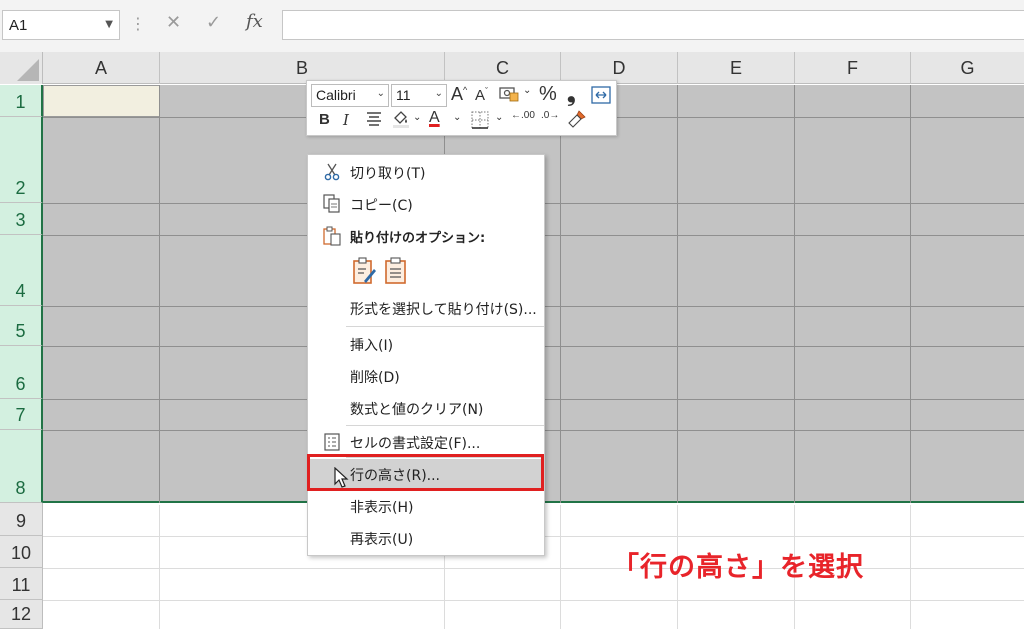 Image resolution: width=1024 pixels, height=629 pixels. What do you see at coordinates (571, 94) in the screenshot?
I see `comma-style-button: ❟` at bounding box center [571, 94].